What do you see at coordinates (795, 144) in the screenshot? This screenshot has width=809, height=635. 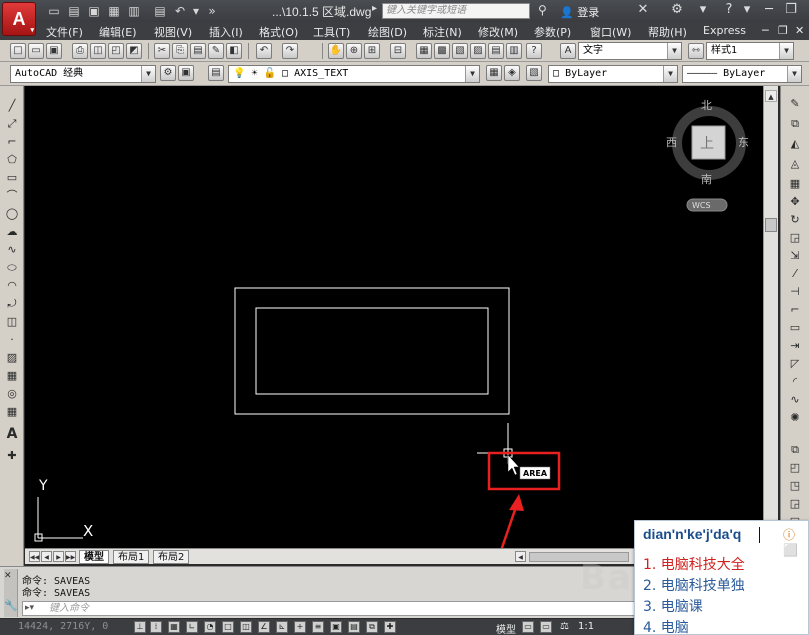 I see `mirror-icon: ◭` at bounding box center [795, 144].